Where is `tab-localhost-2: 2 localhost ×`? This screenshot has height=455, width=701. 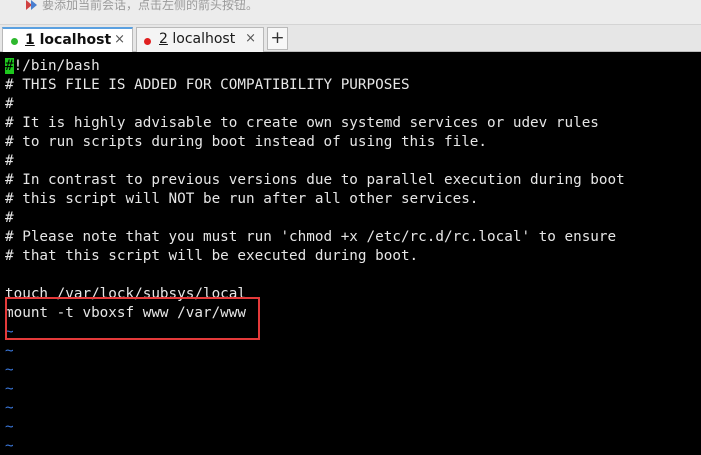 tab-localhost-2: 2 localhost × is located at coordinates (200, 39).